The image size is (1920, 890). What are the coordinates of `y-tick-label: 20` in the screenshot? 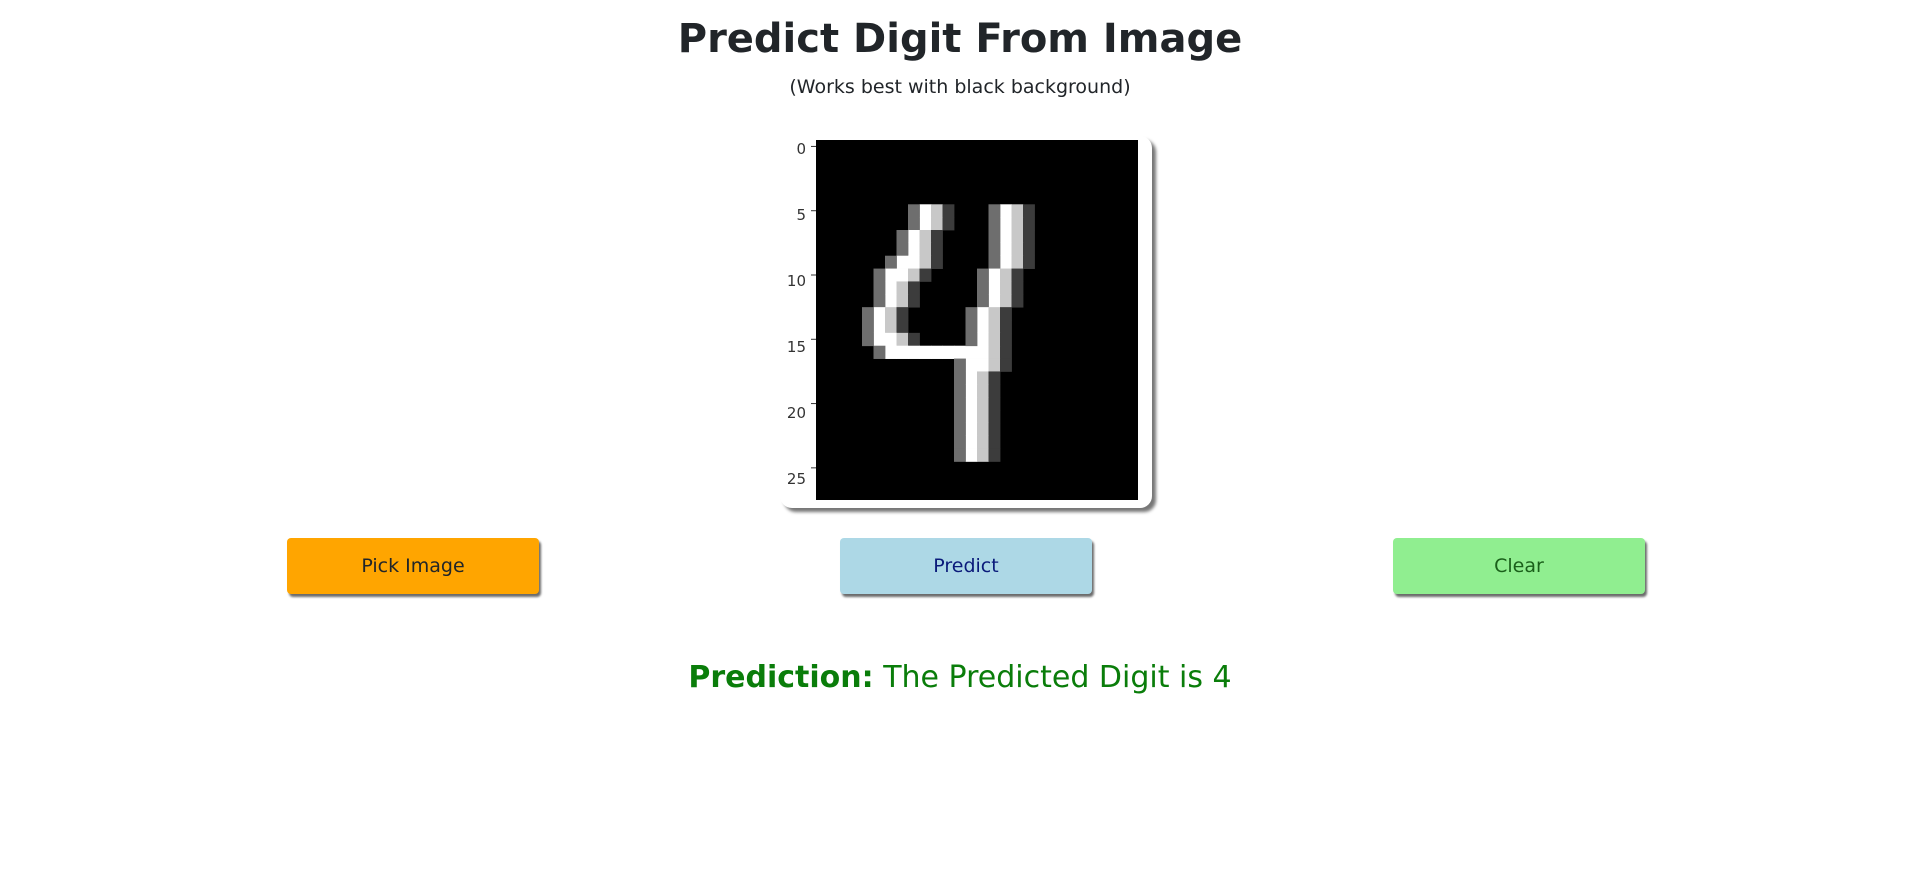 It's located at (796, 413).